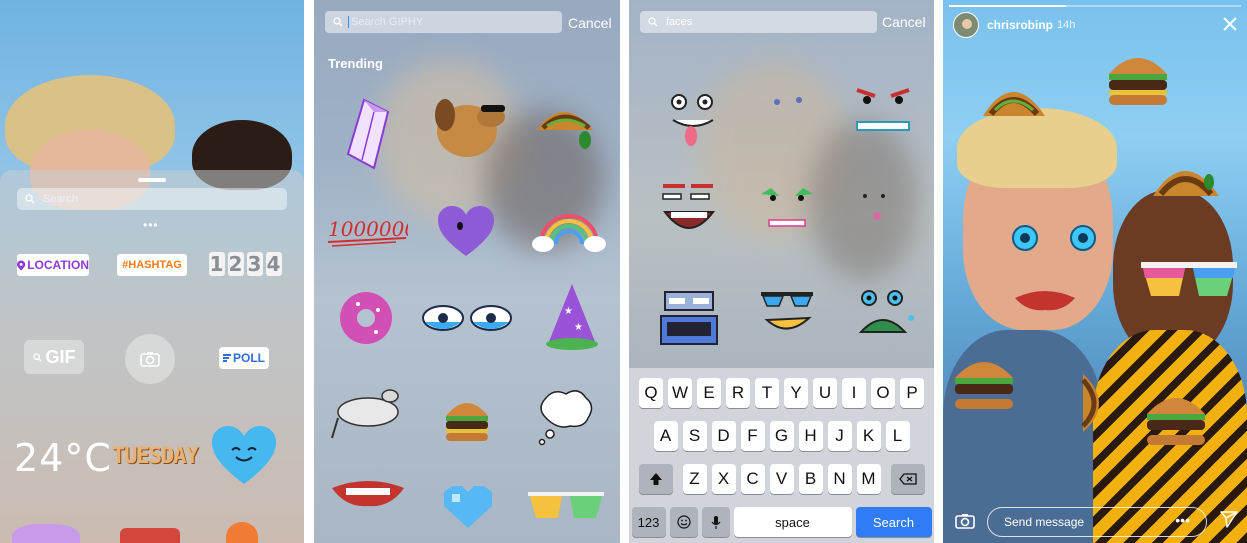 The image size is (1247, 543). I want to click on location-sticker: LOCATION, so click(53, 265).